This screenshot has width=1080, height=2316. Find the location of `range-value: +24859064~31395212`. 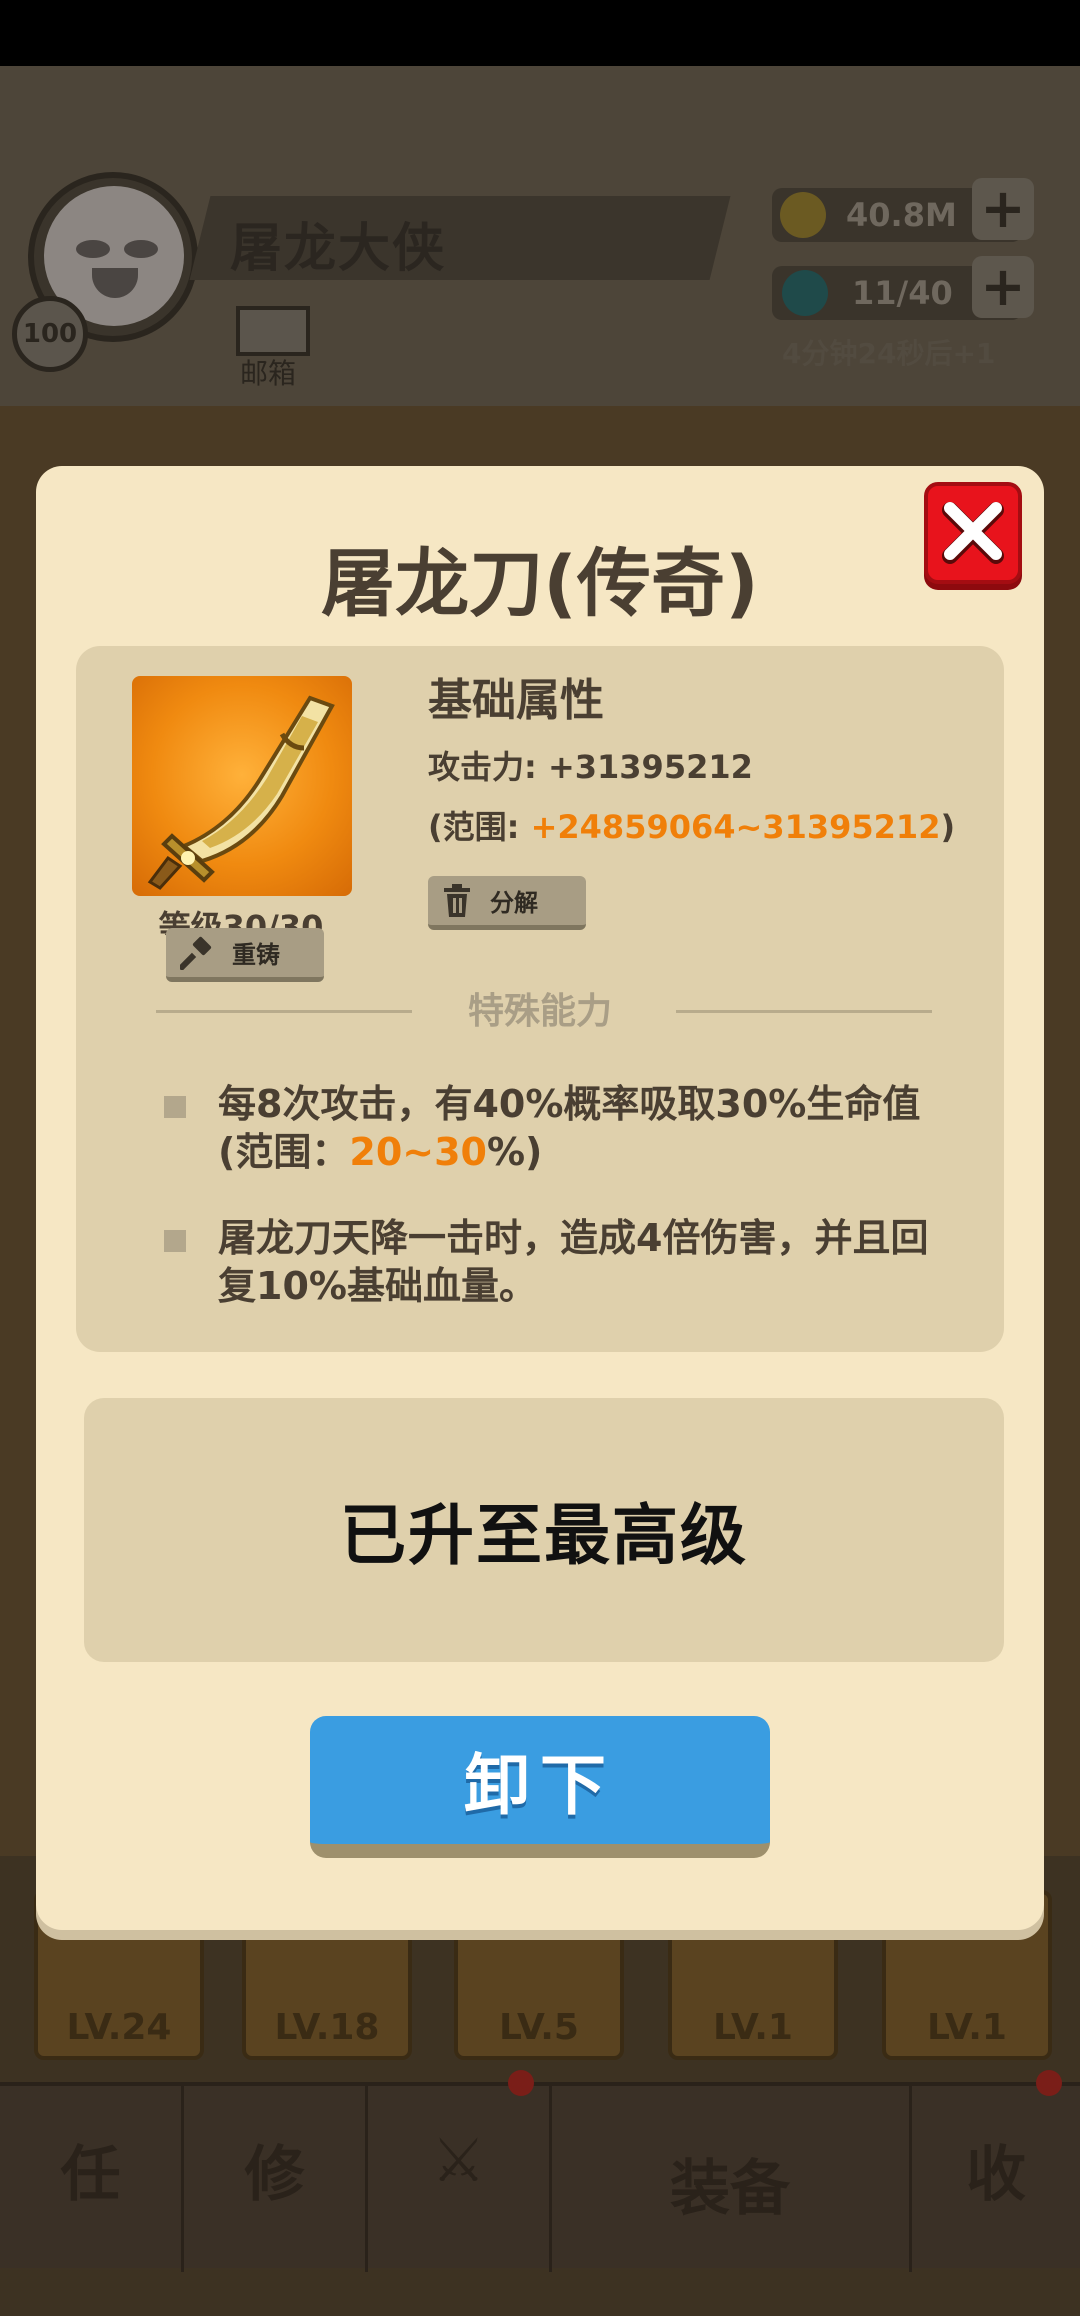

range-value: +24859064~31395212 is located at coordinates (735, 827).